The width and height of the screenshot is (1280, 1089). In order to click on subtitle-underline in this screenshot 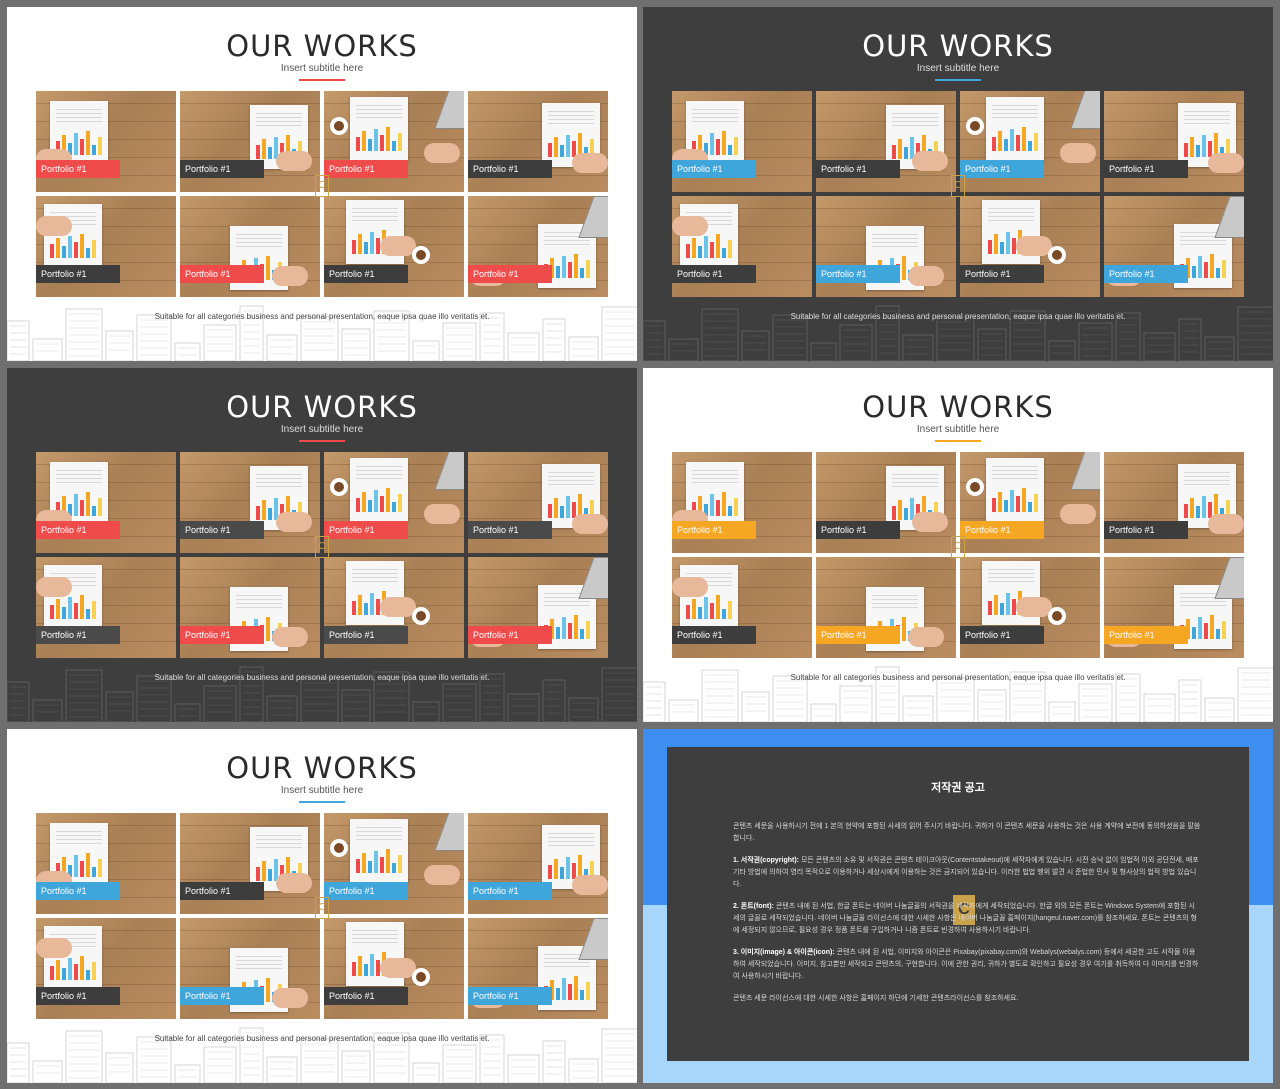, I will do `click(322, 441)`.